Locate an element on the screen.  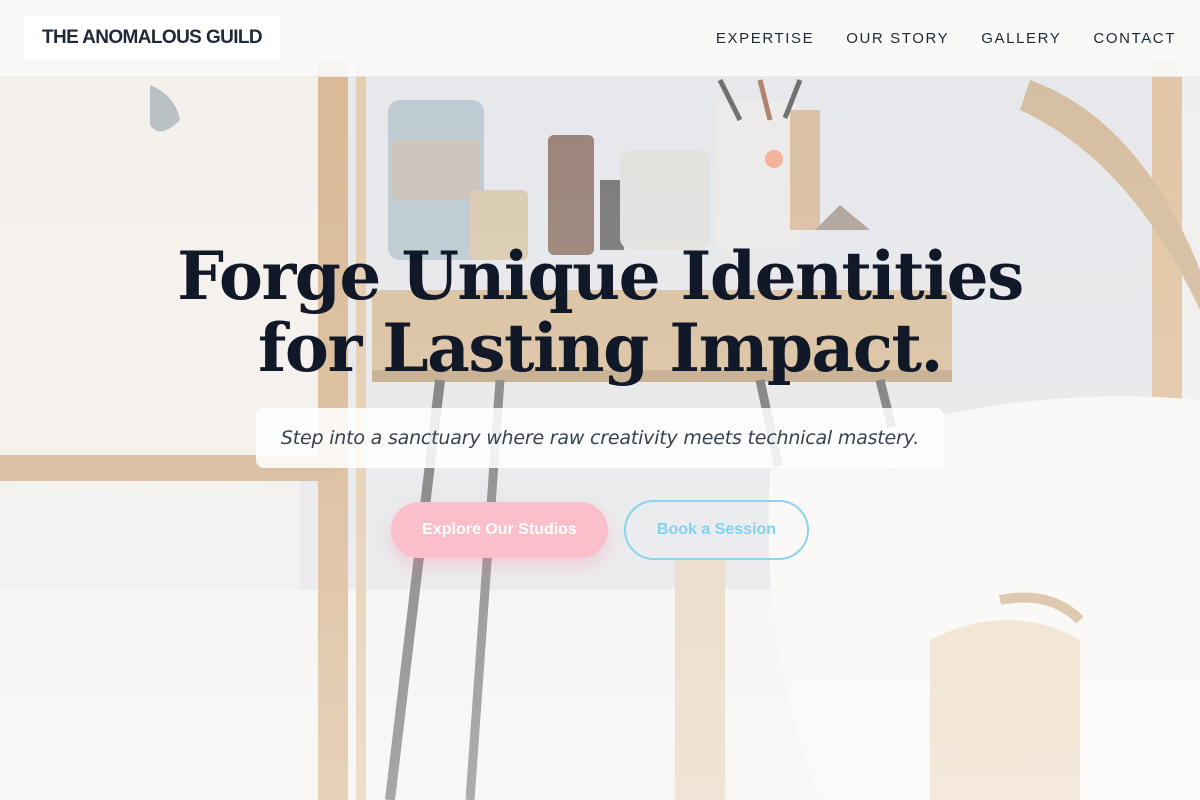
brand-logo: THE ANOMALOUS GUILD is located at coordinates (152, 38).